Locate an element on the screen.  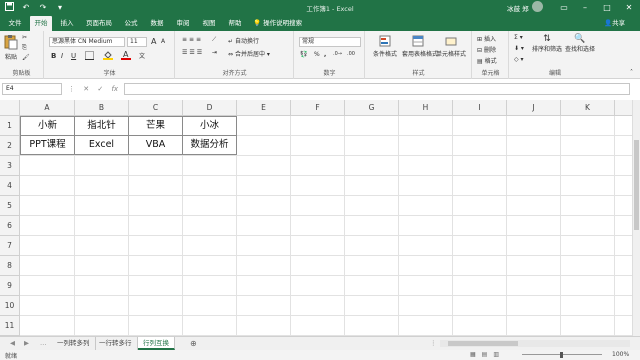
row-header-1: 1 is located at coordinates (10, 126).